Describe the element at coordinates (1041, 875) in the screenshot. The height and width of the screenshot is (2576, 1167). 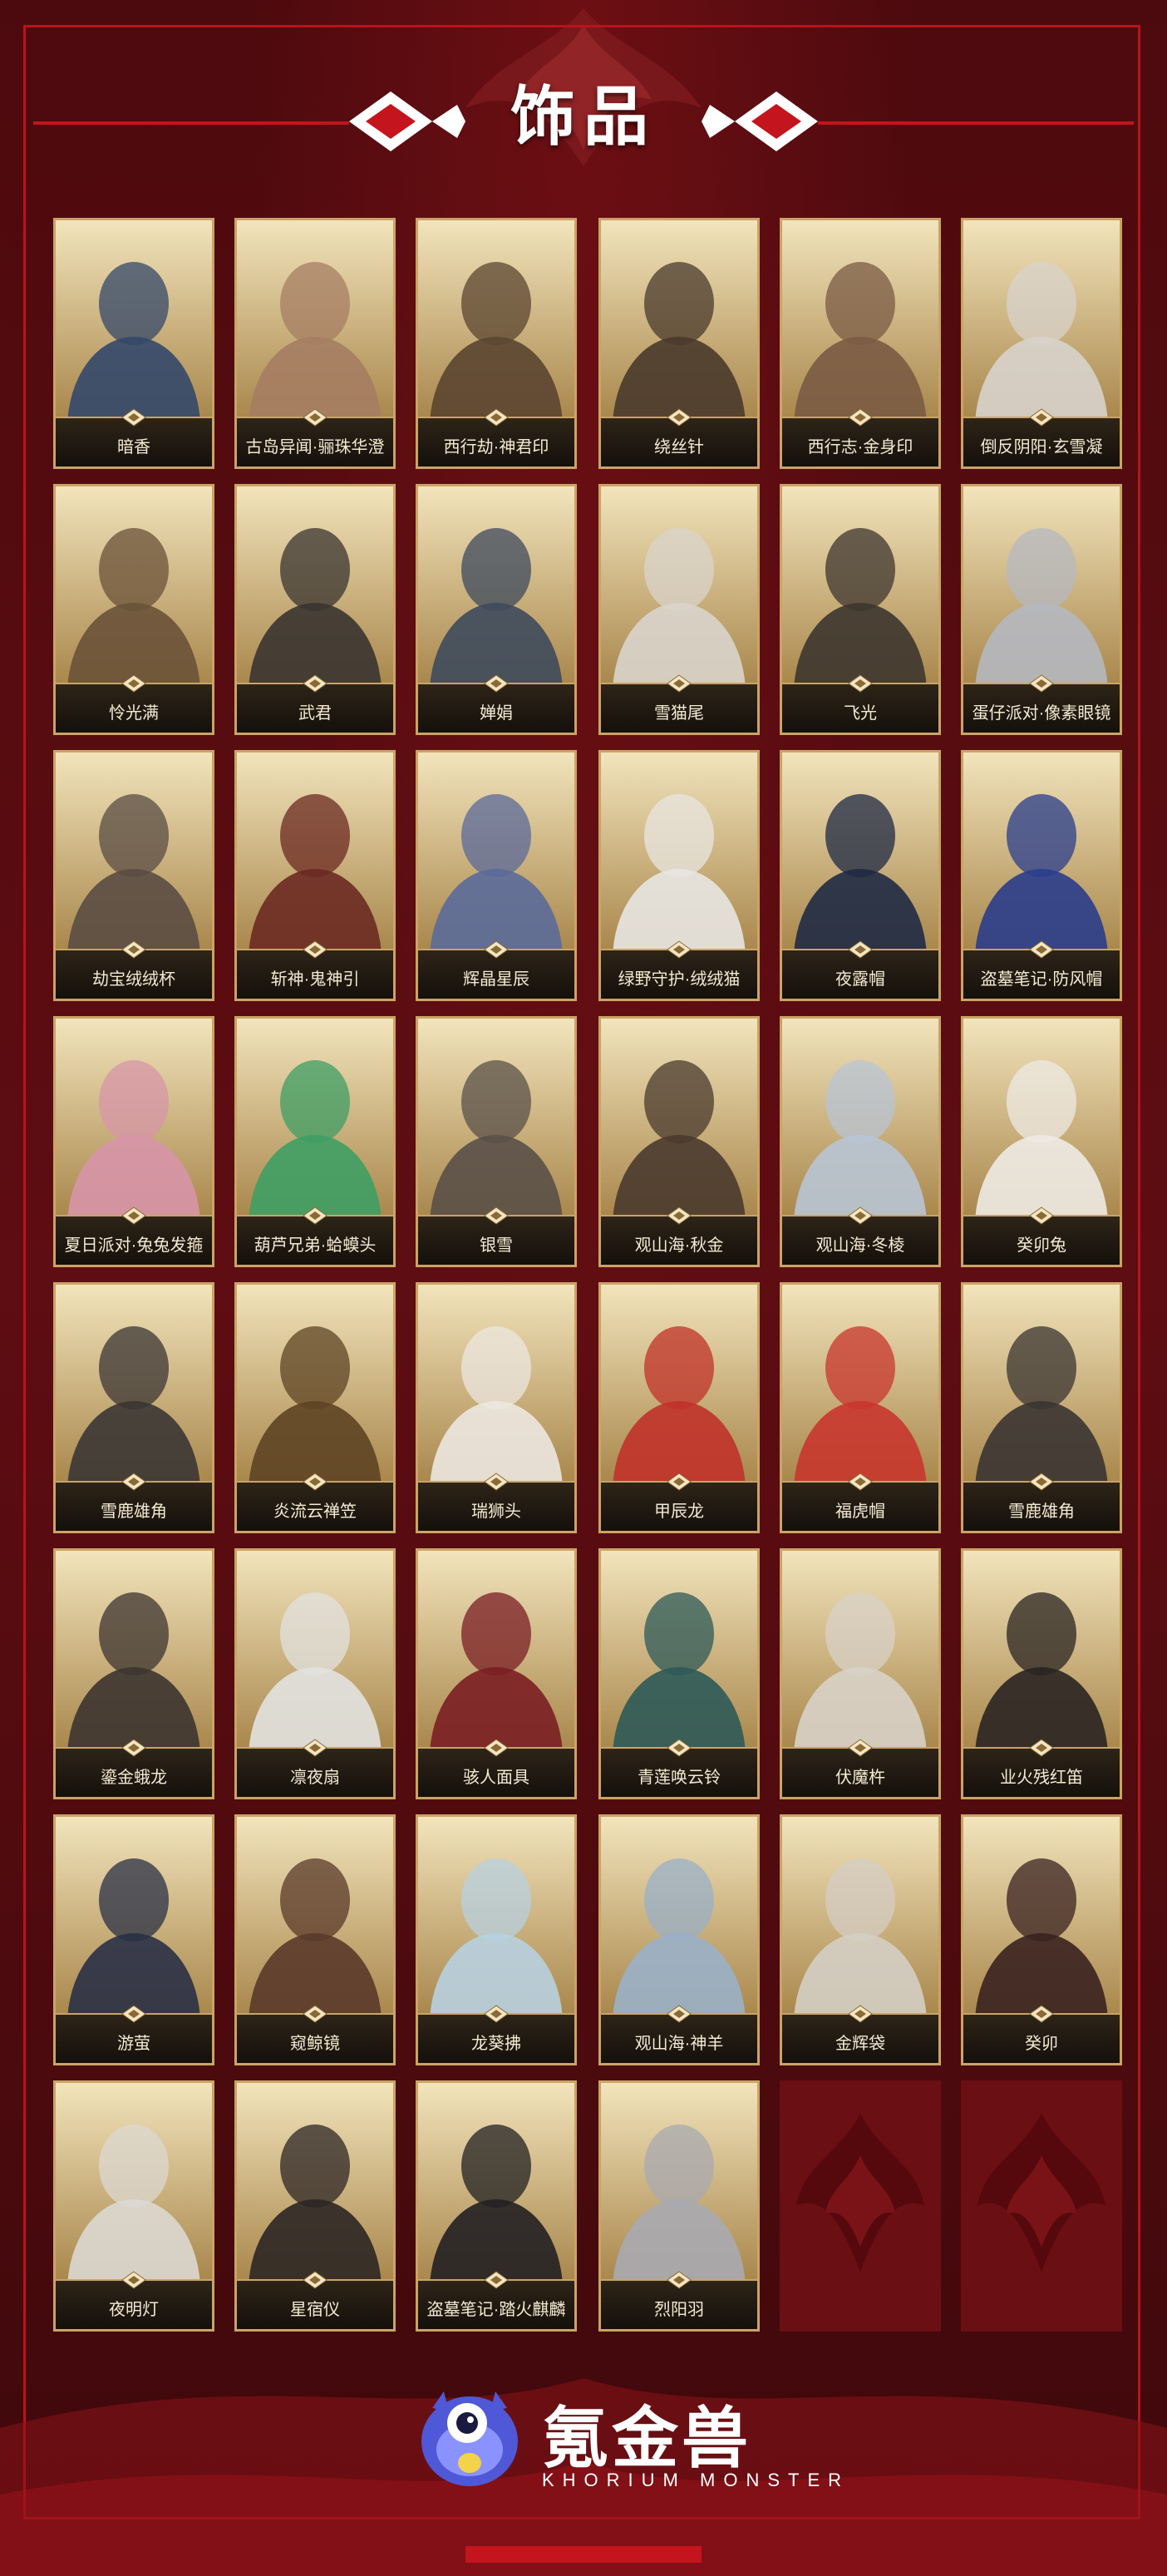
I see `accessory-card: 盗墓笔记·防风帽` at that location.